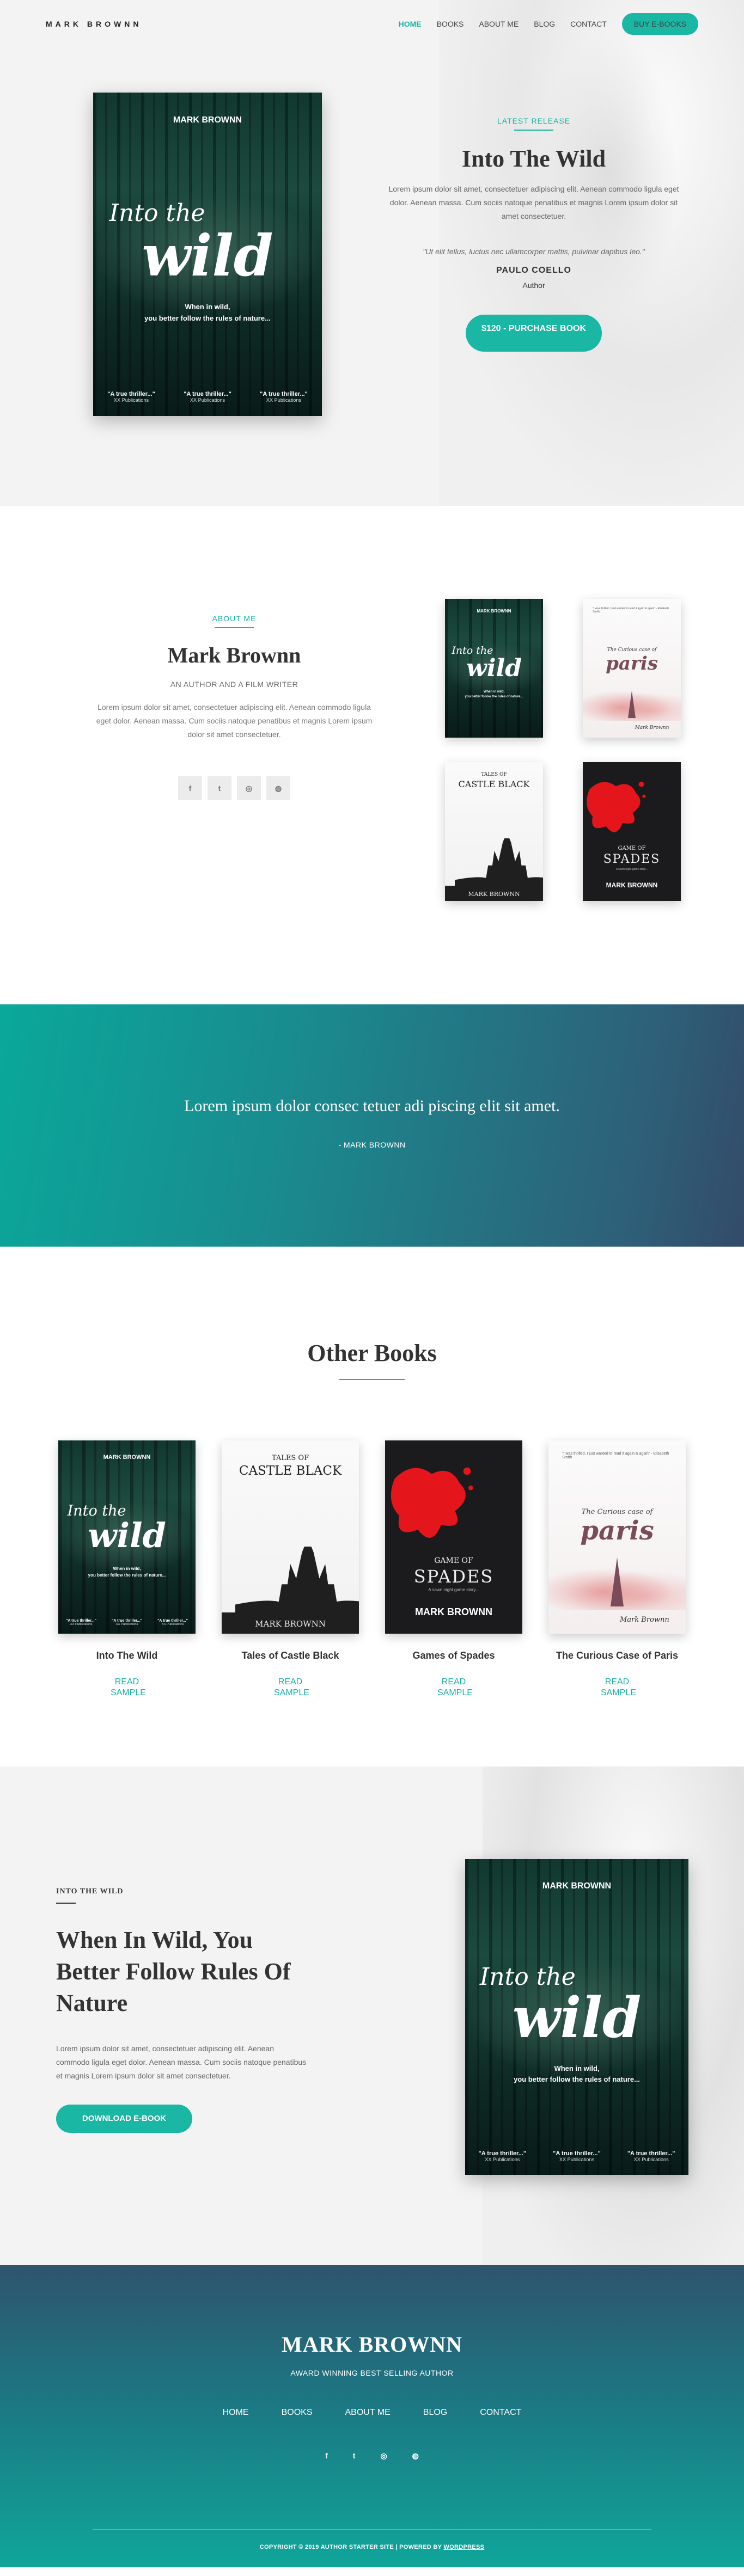  I want to click on footer-nav: HOME BOOKS ABOUT ME BLOG CONTACT, so click(372, 2413).